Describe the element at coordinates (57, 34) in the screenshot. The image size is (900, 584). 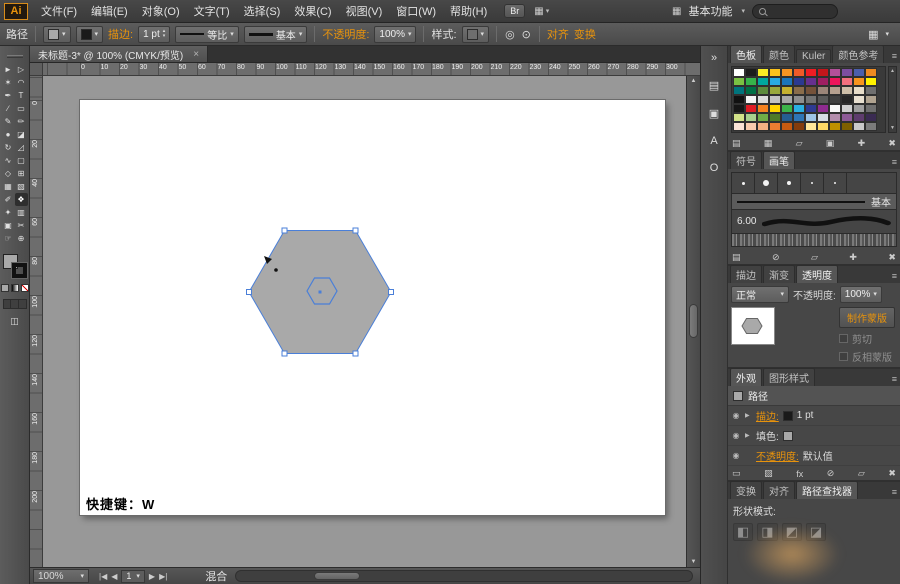
I see `fill-color-select: ▾` at that location.